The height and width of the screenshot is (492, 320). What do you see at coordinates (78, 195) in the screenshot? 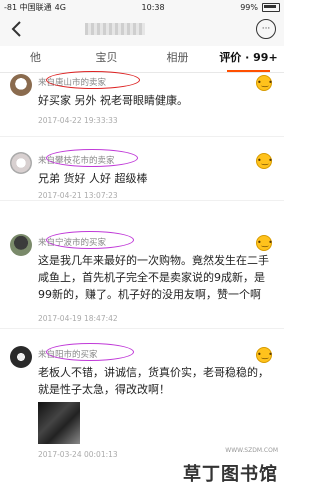
I see `review-date: 2017-04-21 13:07:23` at bounding box center [78, 195].